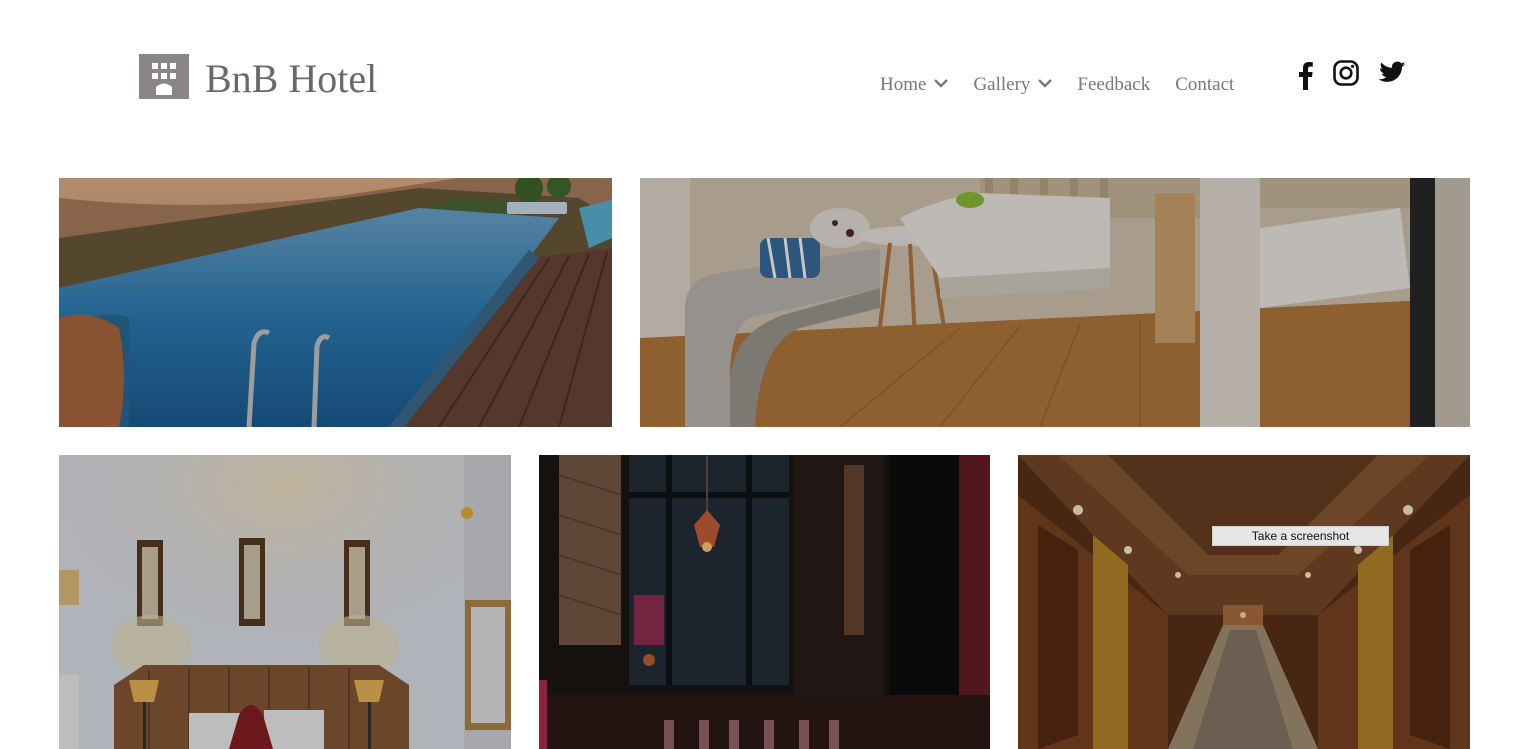  I want to click on nav-item-label: Home, so click(903, 84).